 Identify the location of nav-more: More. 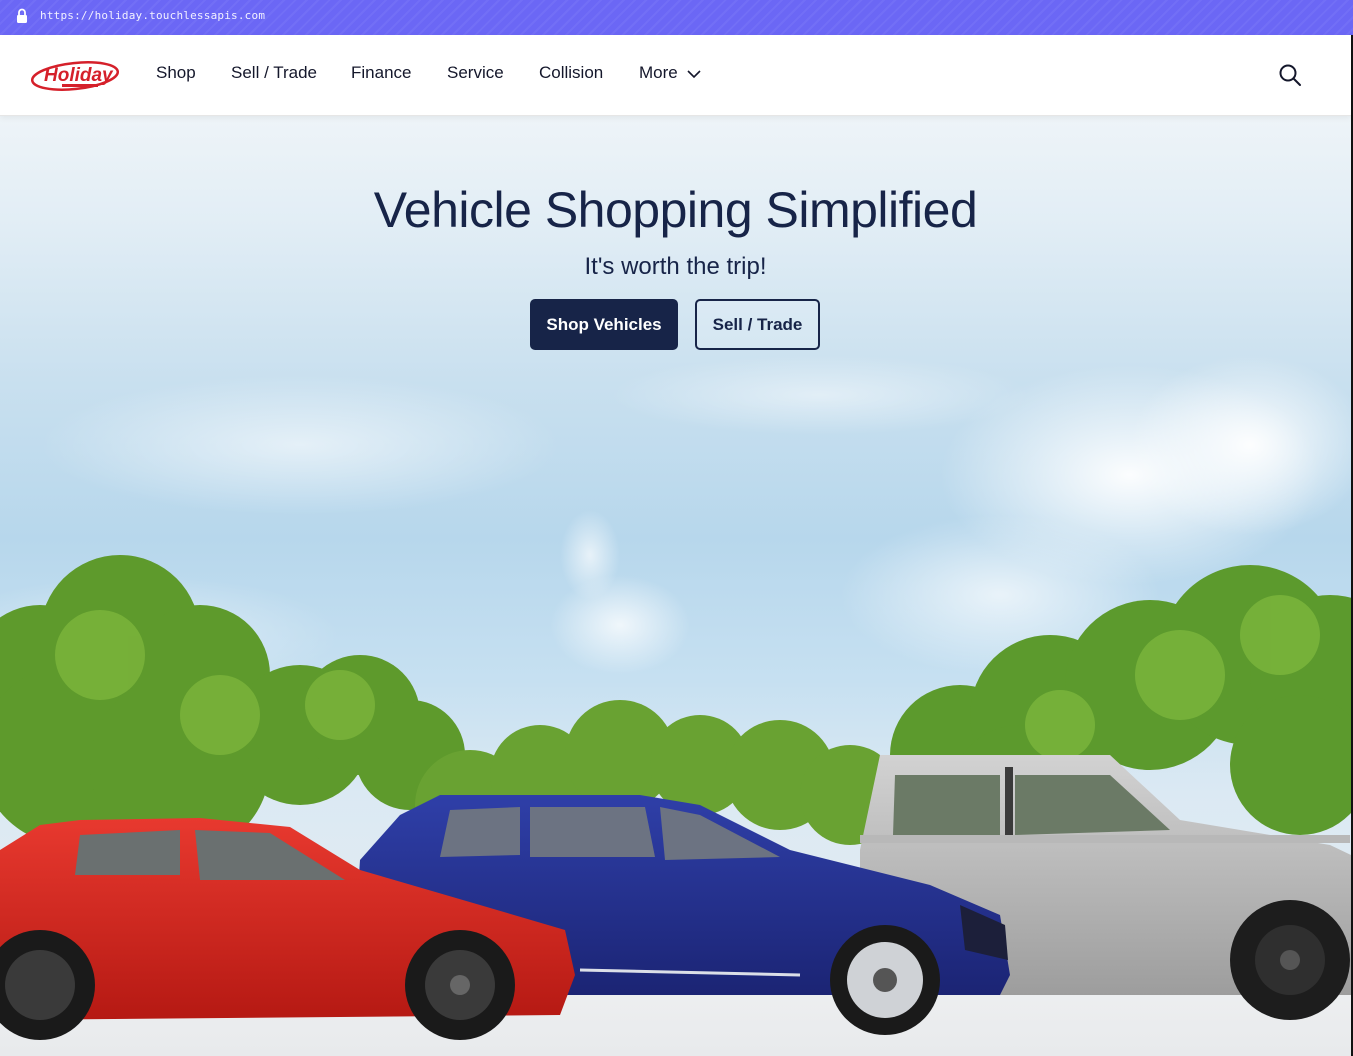
(670, 73).